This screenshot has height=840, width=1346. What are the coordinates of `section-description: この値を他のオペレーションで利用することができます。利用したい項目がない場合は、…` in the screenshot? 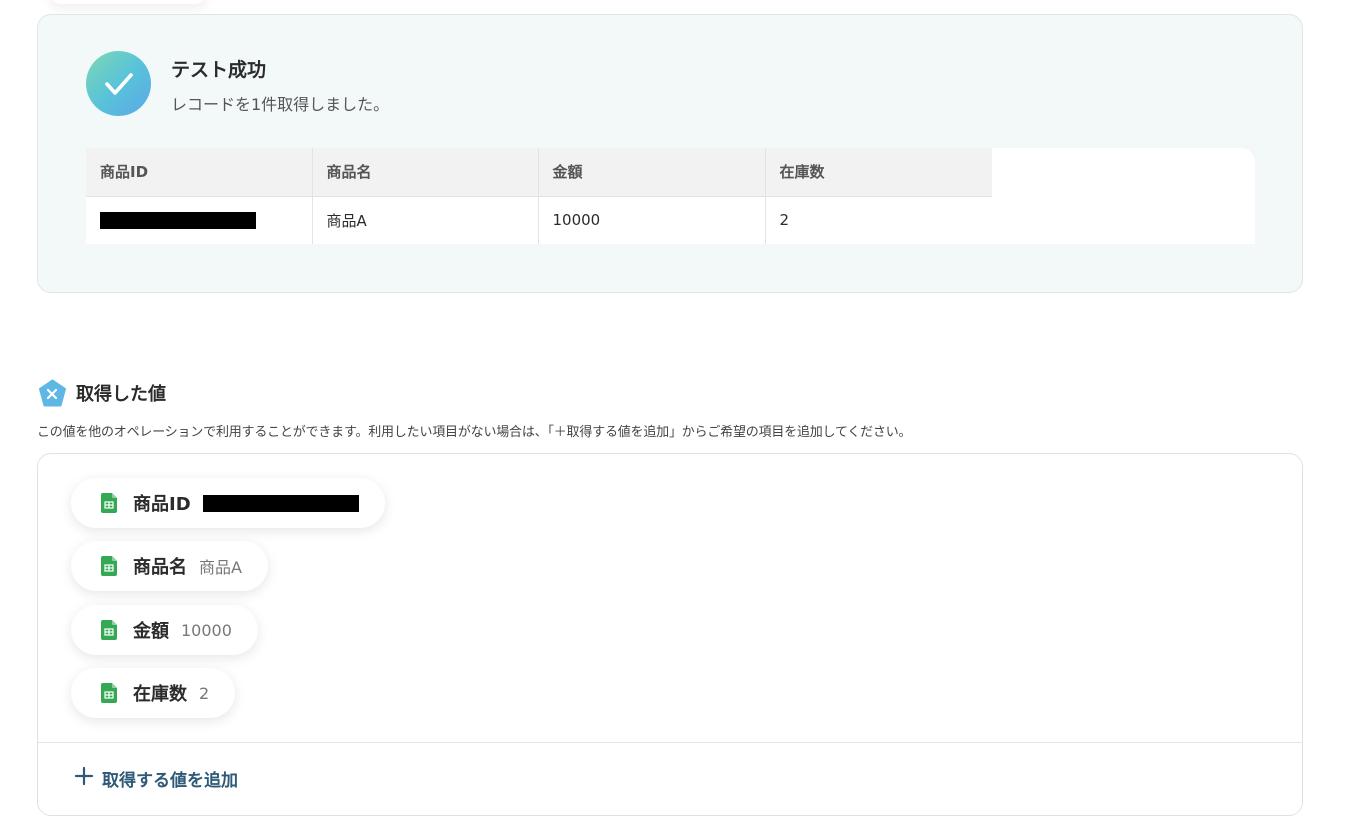 It's located at (474, 432).